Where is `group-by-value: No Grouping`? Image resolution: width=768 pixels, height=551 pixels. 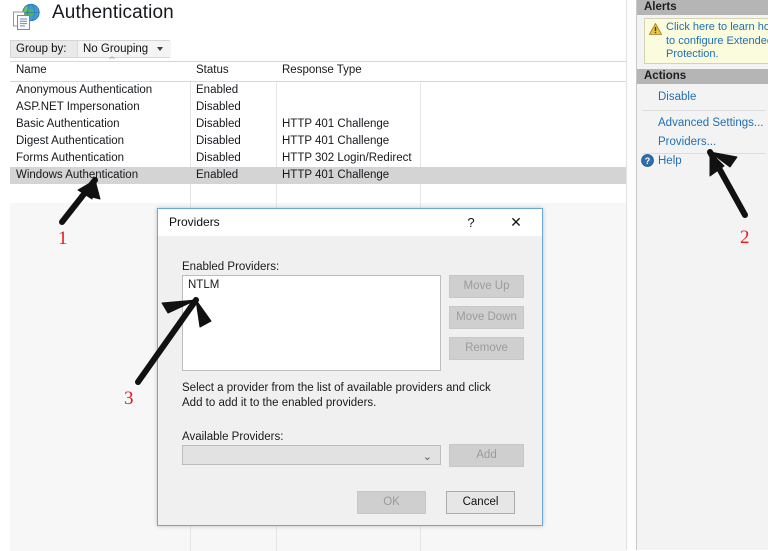 group-by-value: No Grouping is located at coordinates (116, 49).